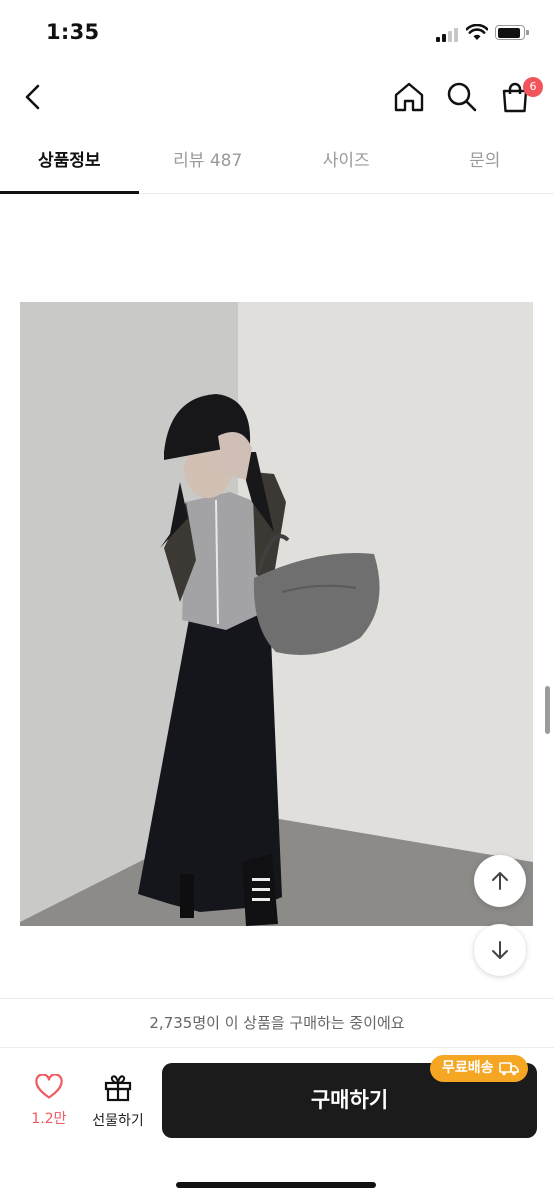 The width and height of the screenshot is (554, 1200). Describe the element at coordinates (276, 1185) in the screenshot. I see `home-indicator` at that location.